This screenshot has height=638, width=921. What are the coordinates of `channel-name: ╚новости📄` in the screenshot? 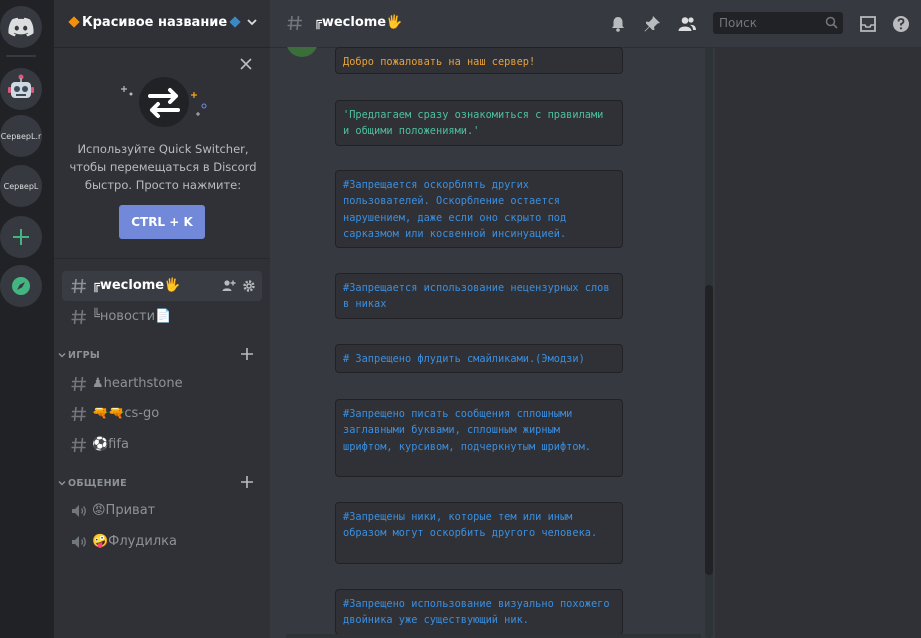 It's located at (132, 316).